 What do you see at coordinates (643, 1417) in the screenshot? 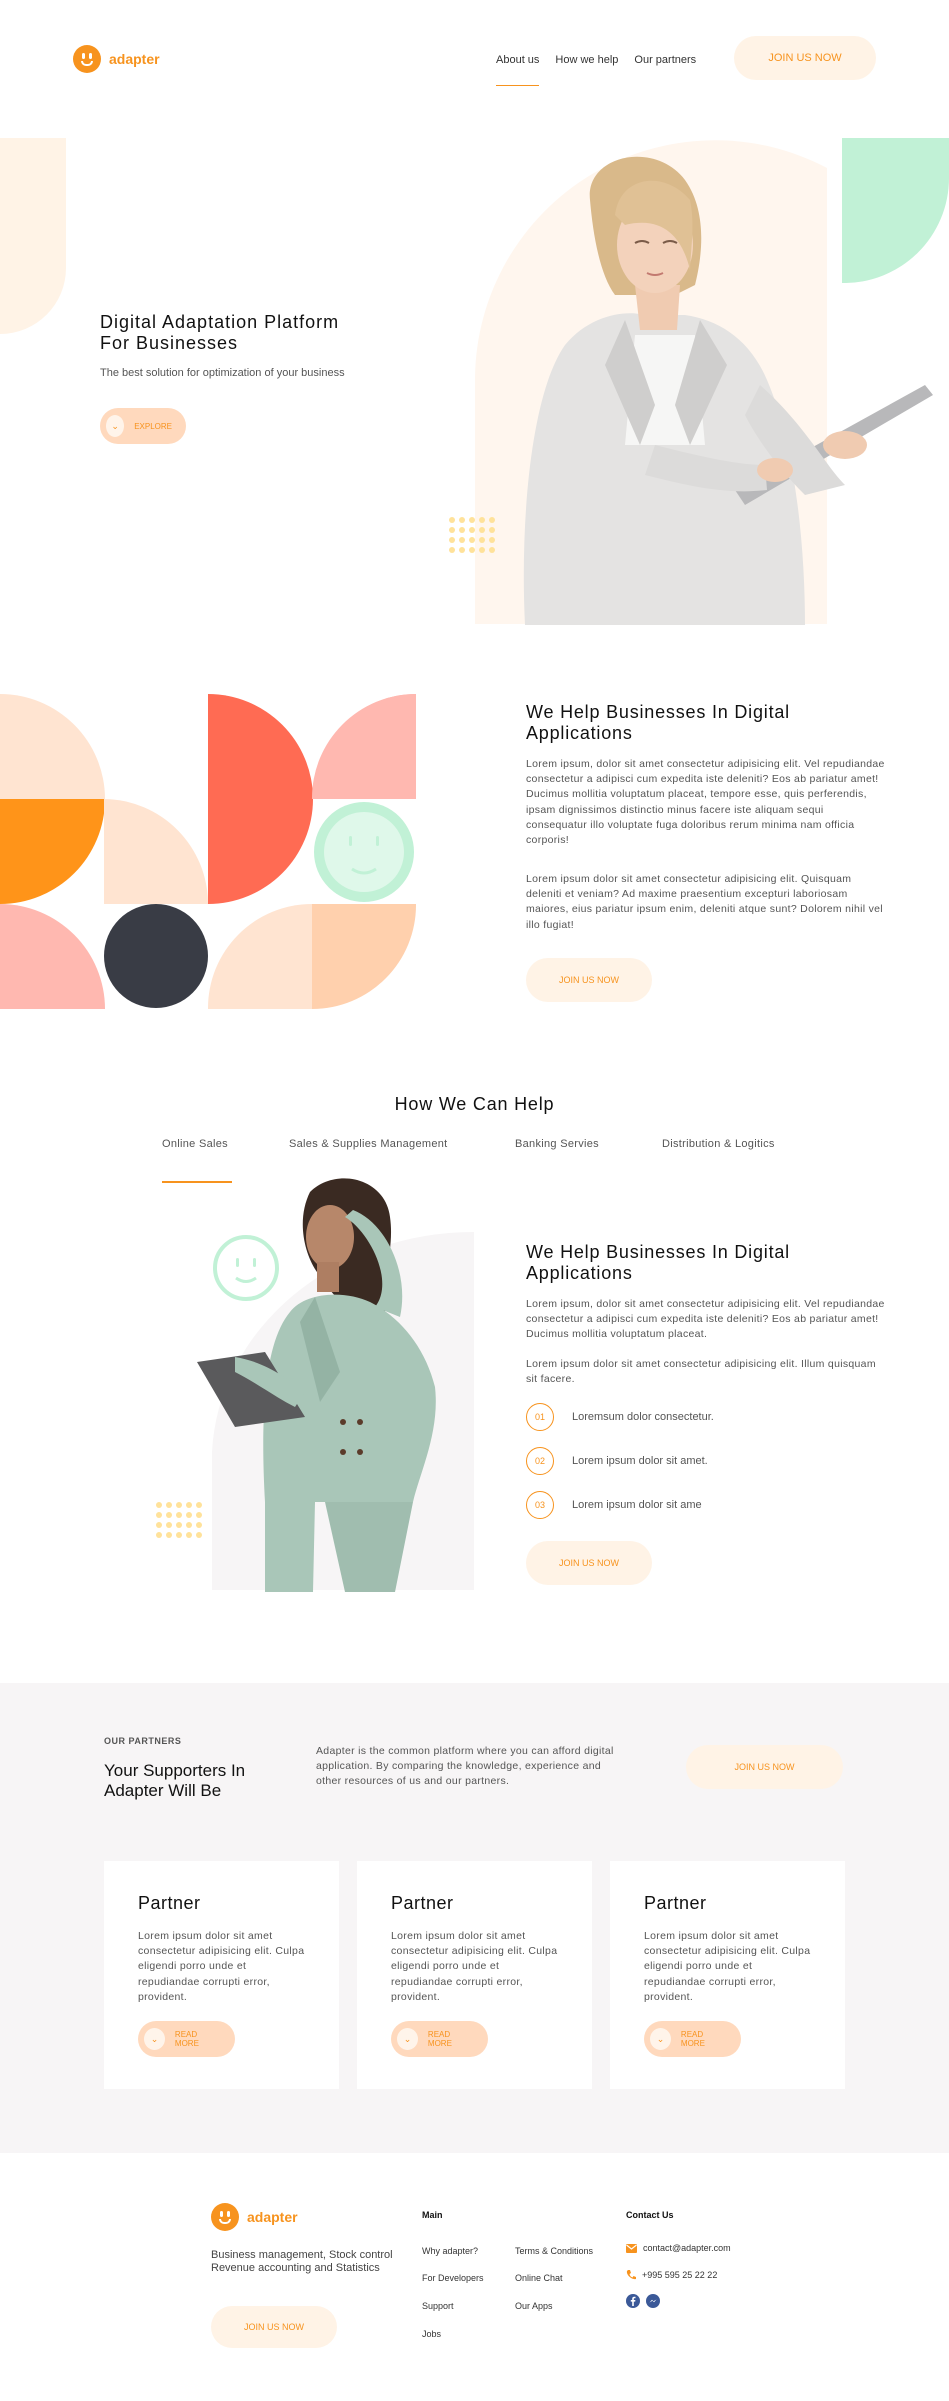
I see `step-text: Loremsum dolor consectetur.` at bounding box center [643, 1417].